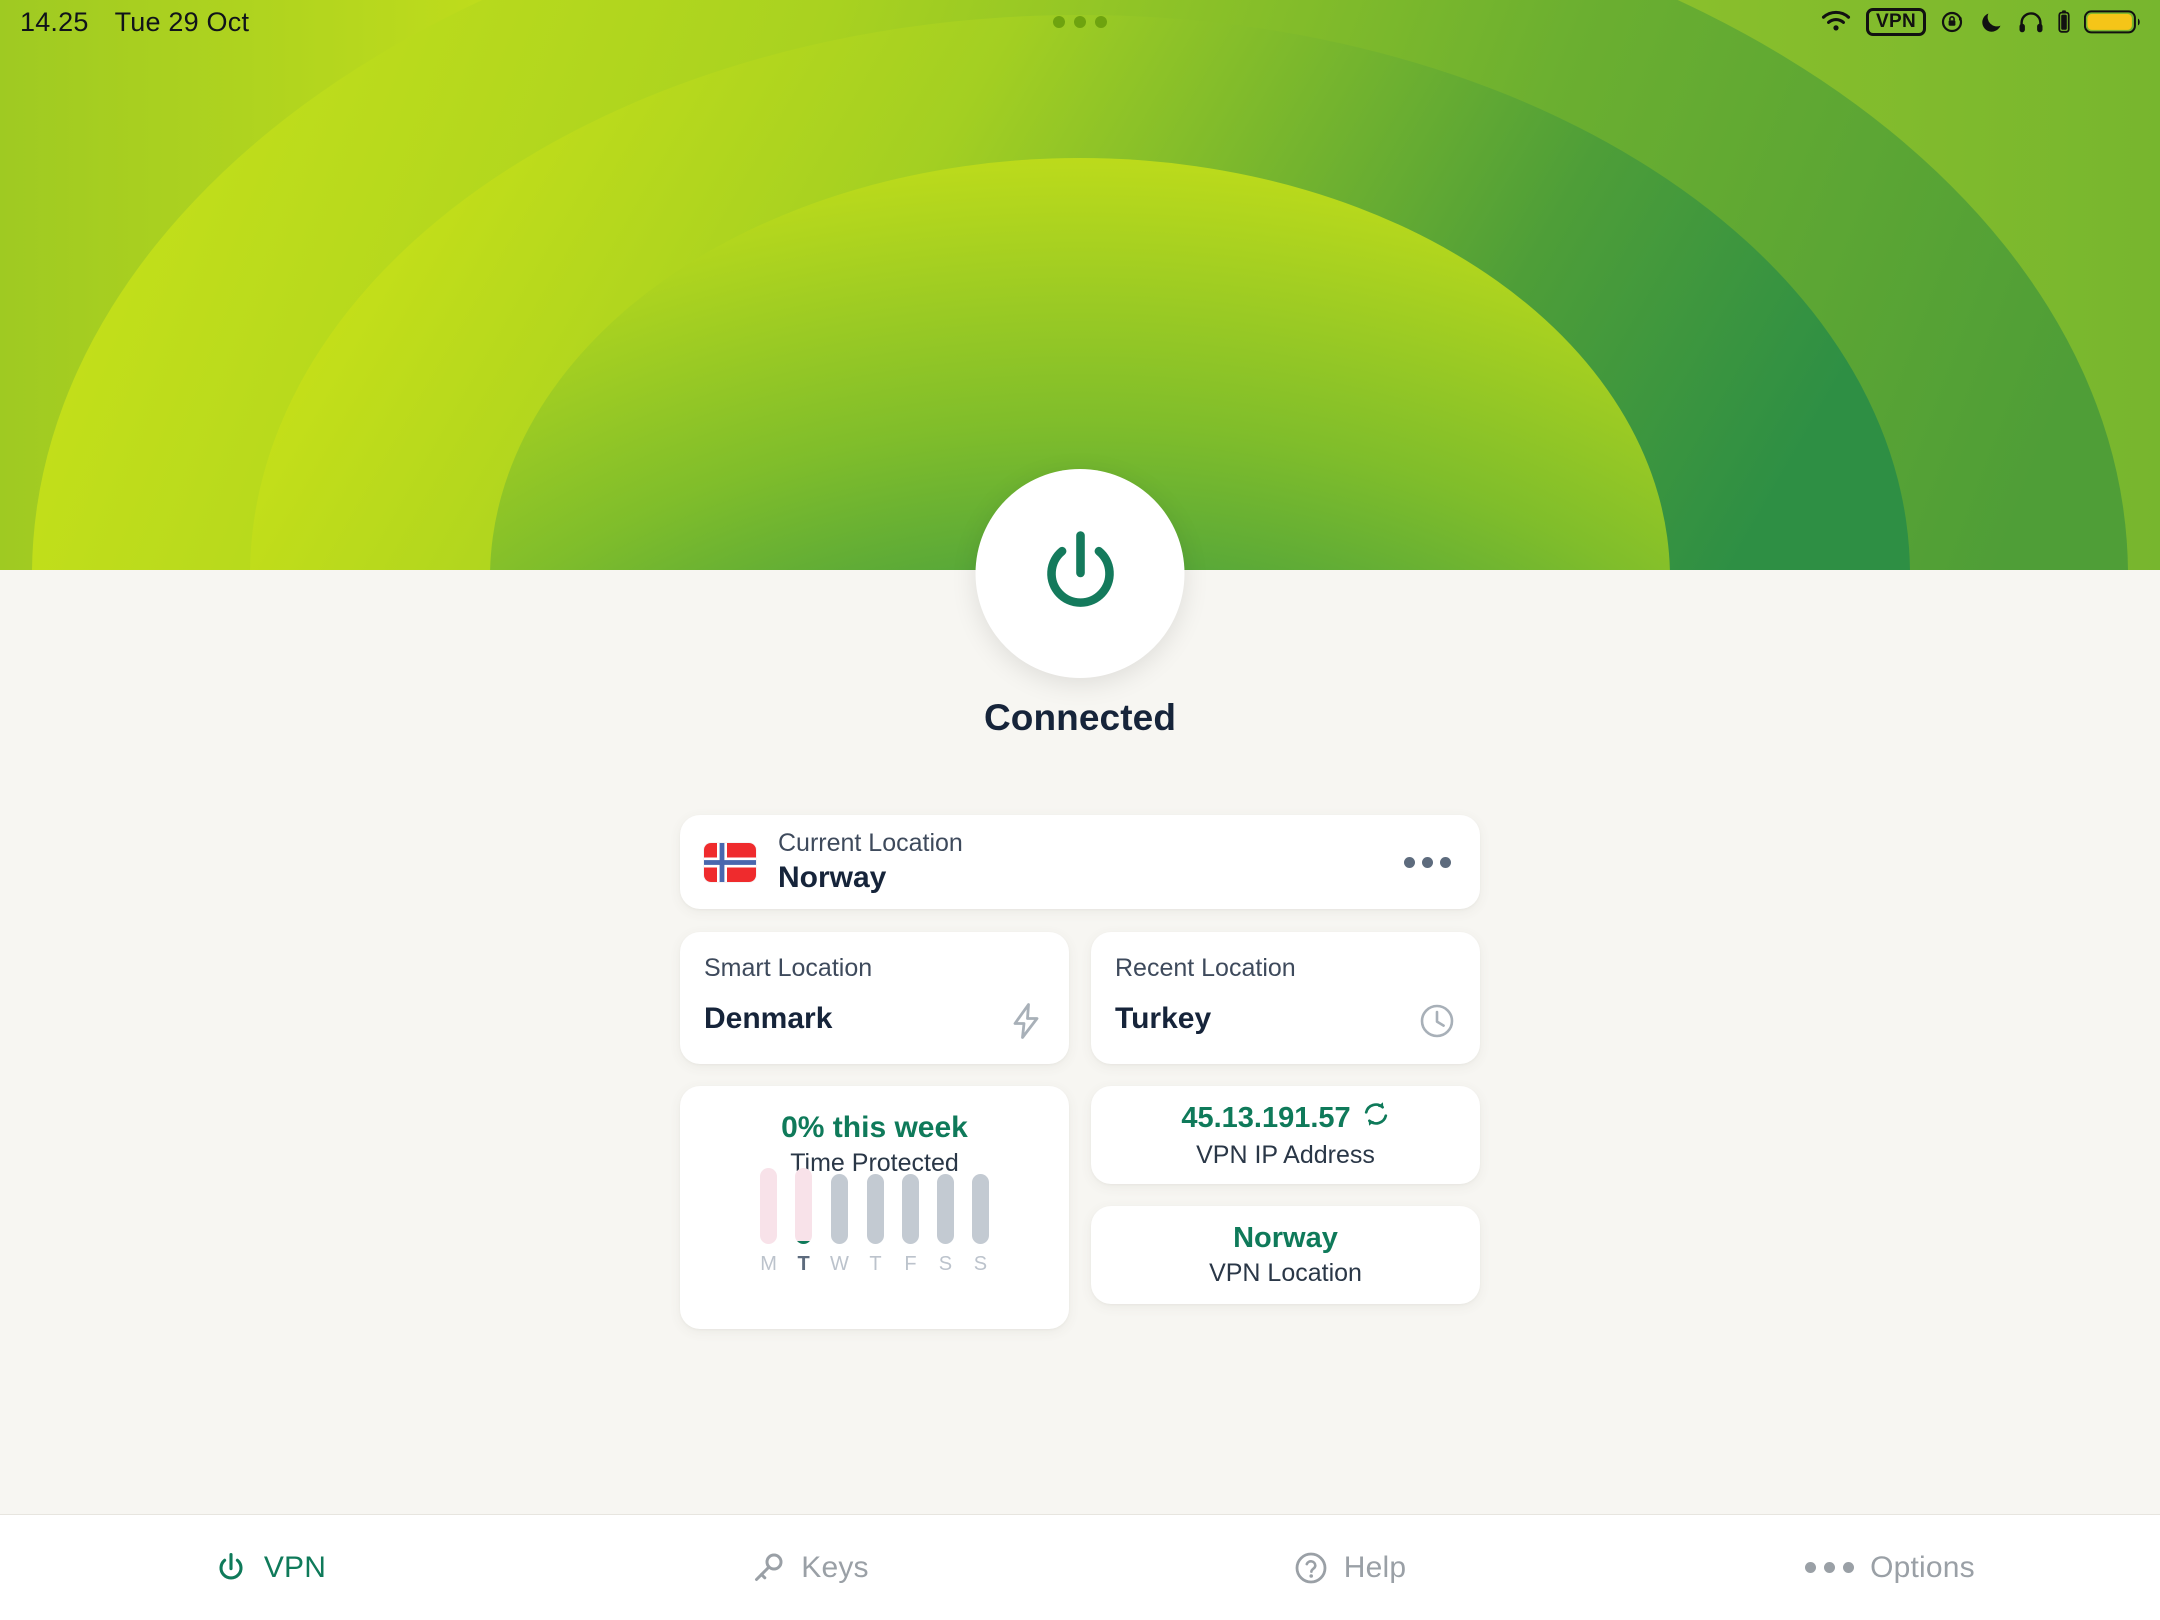 Image resolution: width=2160 pixels, height=1620 pixels. Describe the element at coordinates (839, 1264) in the screenshot. I see `bar-label: W` at that location.